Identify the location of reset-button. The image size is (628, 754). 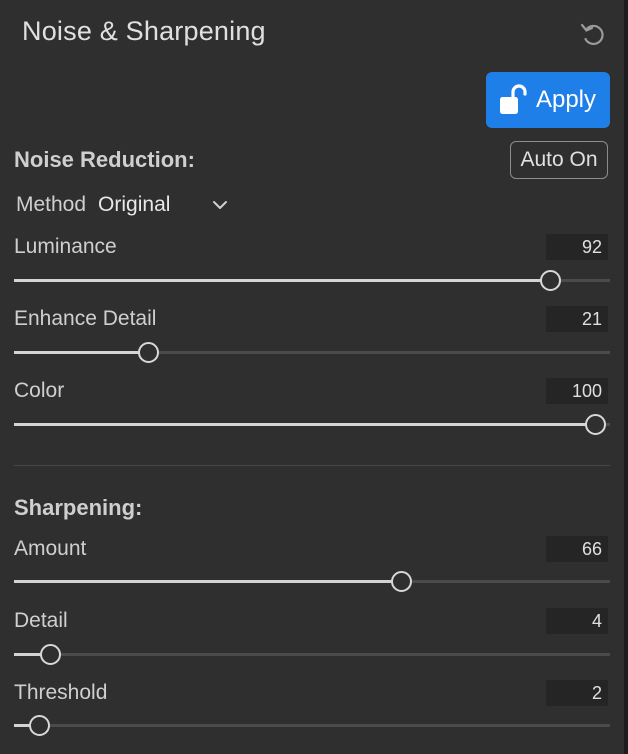
(593, 35).